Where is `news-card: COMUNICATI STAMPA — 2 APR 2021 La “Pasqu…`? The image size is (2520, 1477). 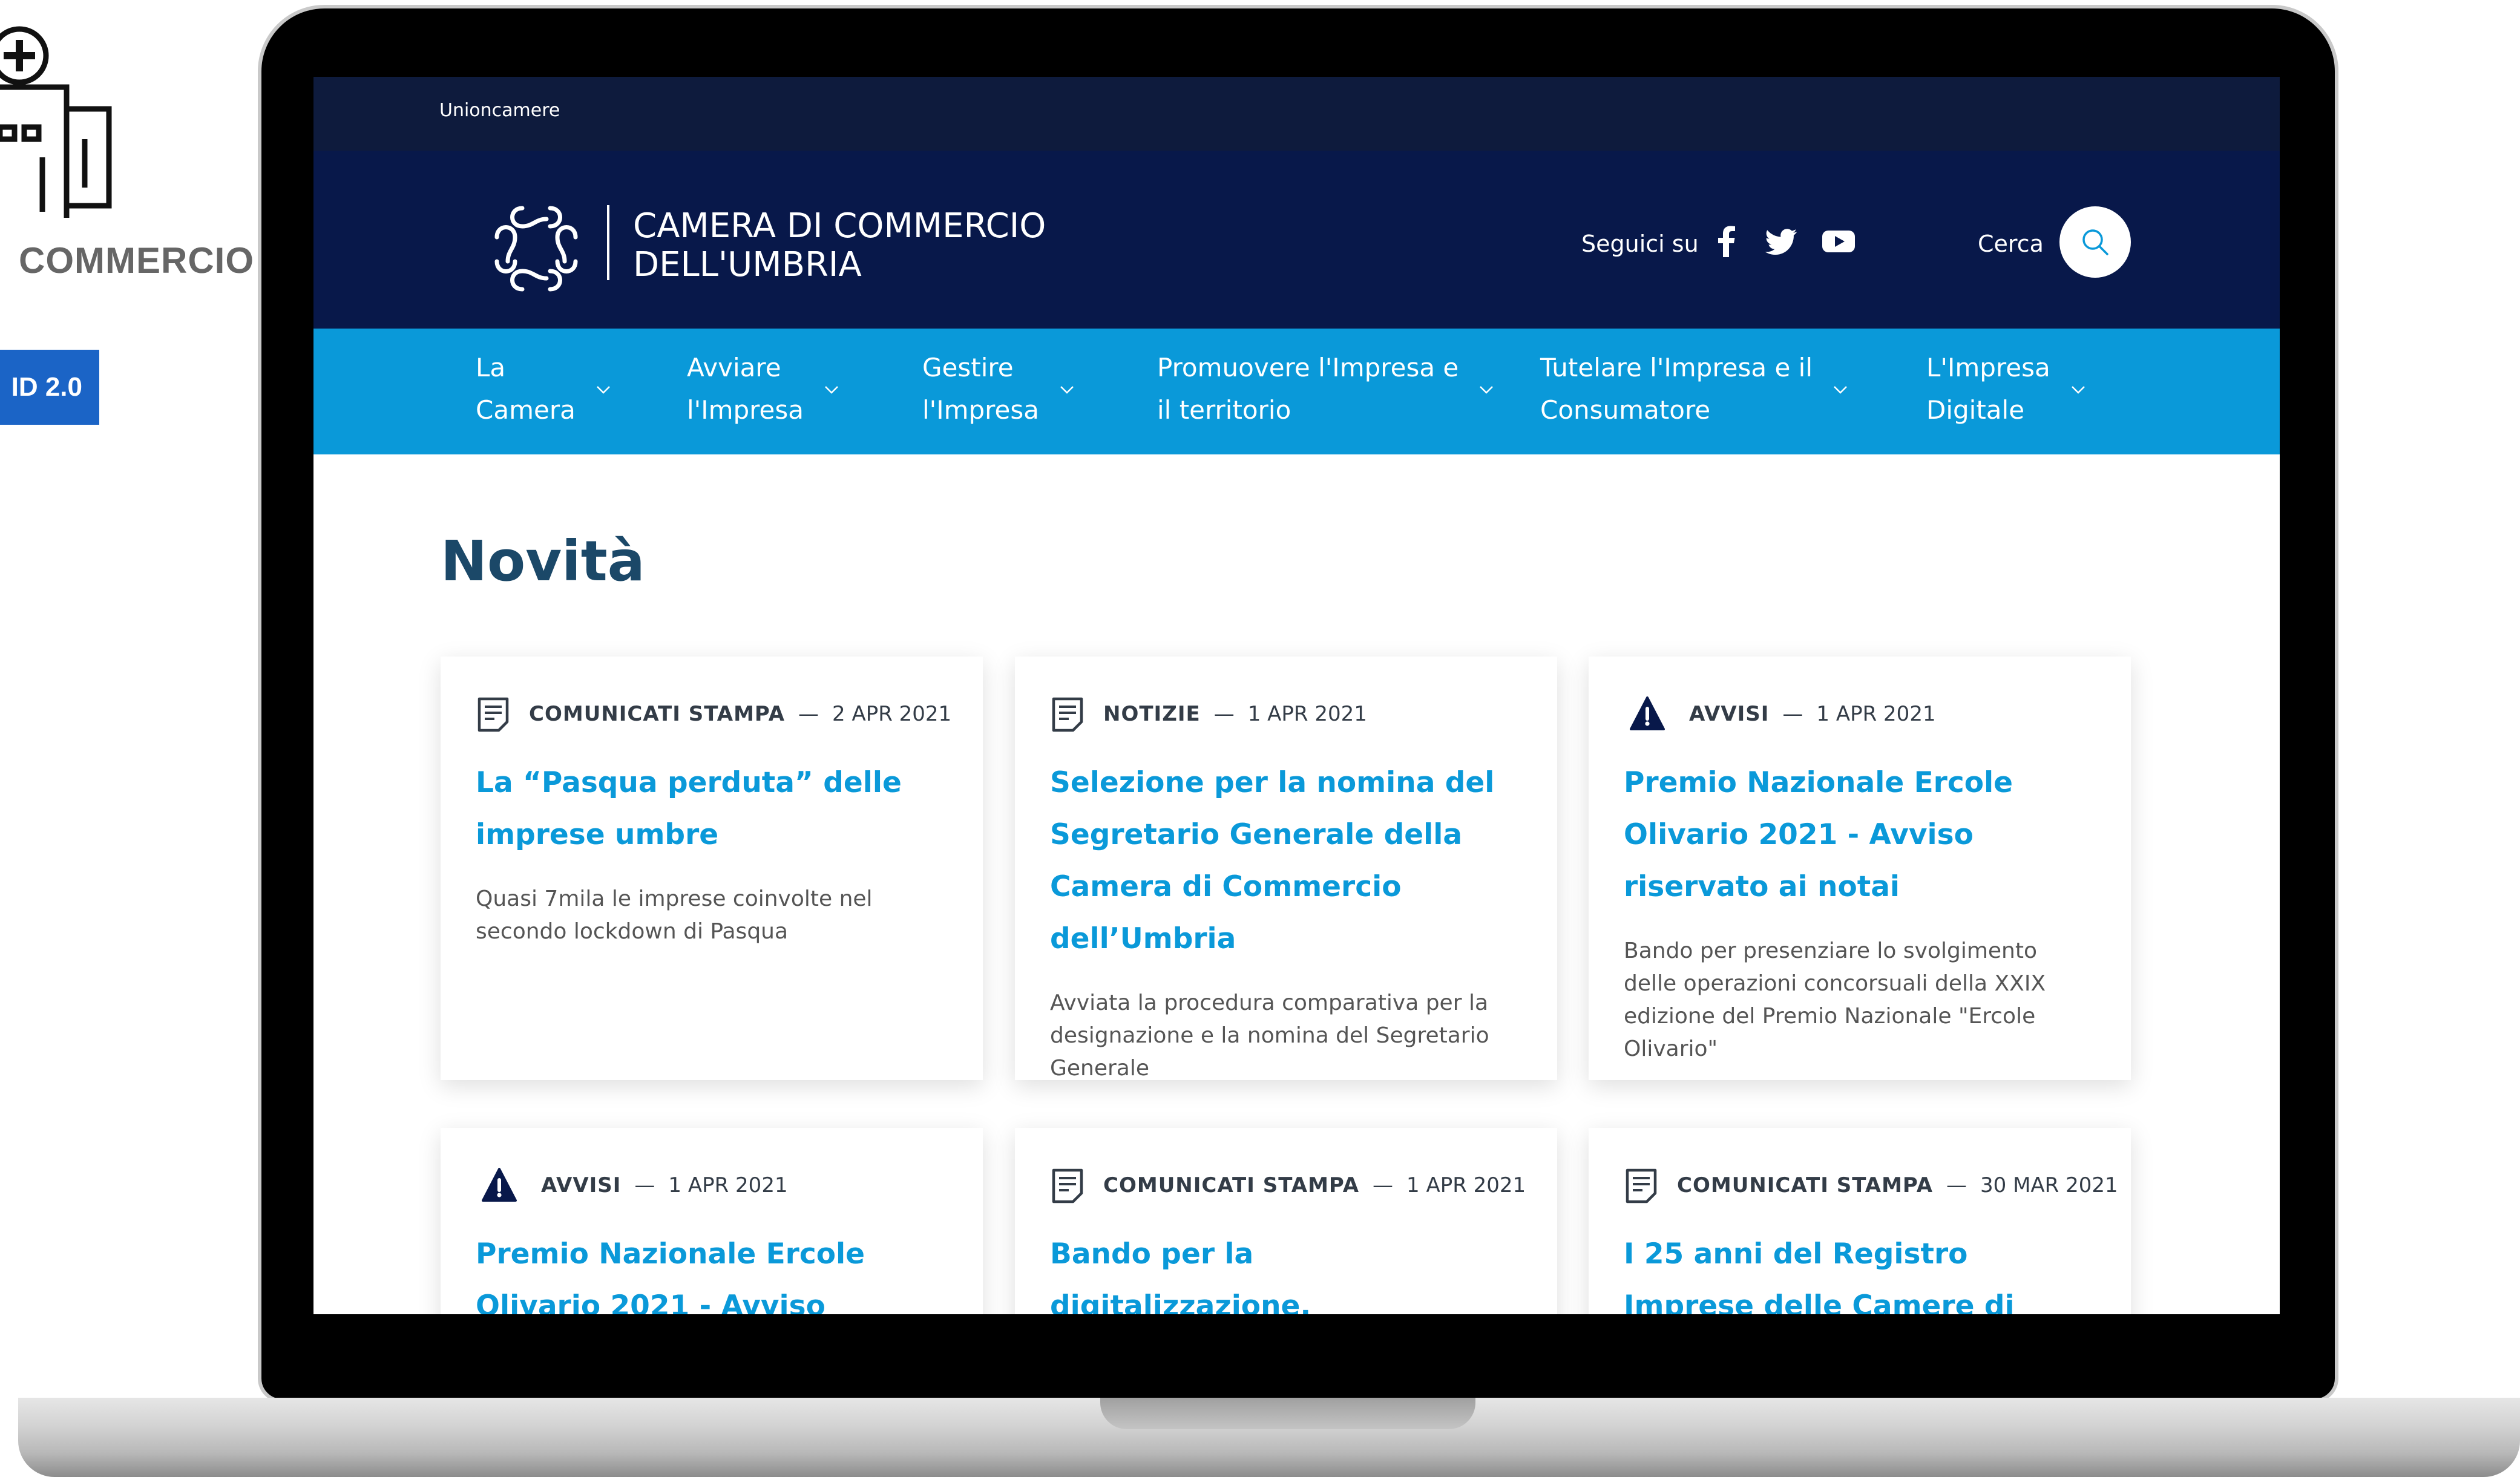 news-card: COMUNICATI STAMPA — 2 APR 2021 La “Pasqu… is located at coordinates (712, 869).